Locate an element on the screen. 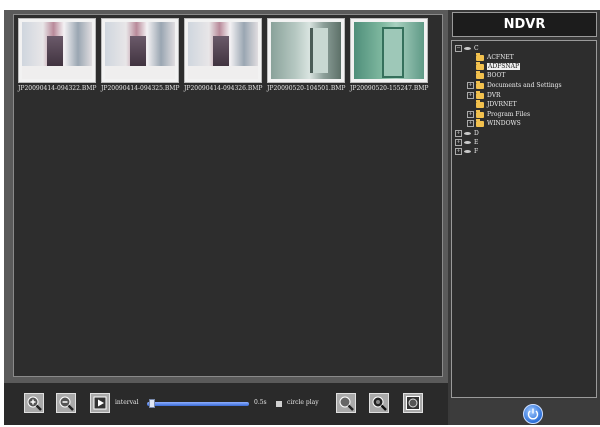 This screenshot has height=427, width=600. zoom-out-button is located at coordinates (66, 403).